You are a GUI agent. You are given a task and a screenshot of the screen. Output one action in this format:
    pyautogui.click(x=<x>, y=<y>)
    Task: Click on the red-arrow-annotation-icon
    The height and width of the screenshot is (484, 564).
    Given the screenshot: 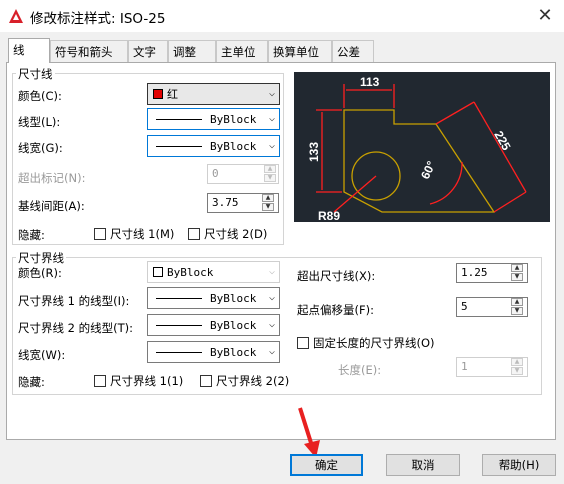 What is the action you would take?
    pyautogui.click(x=309, y=432)
    